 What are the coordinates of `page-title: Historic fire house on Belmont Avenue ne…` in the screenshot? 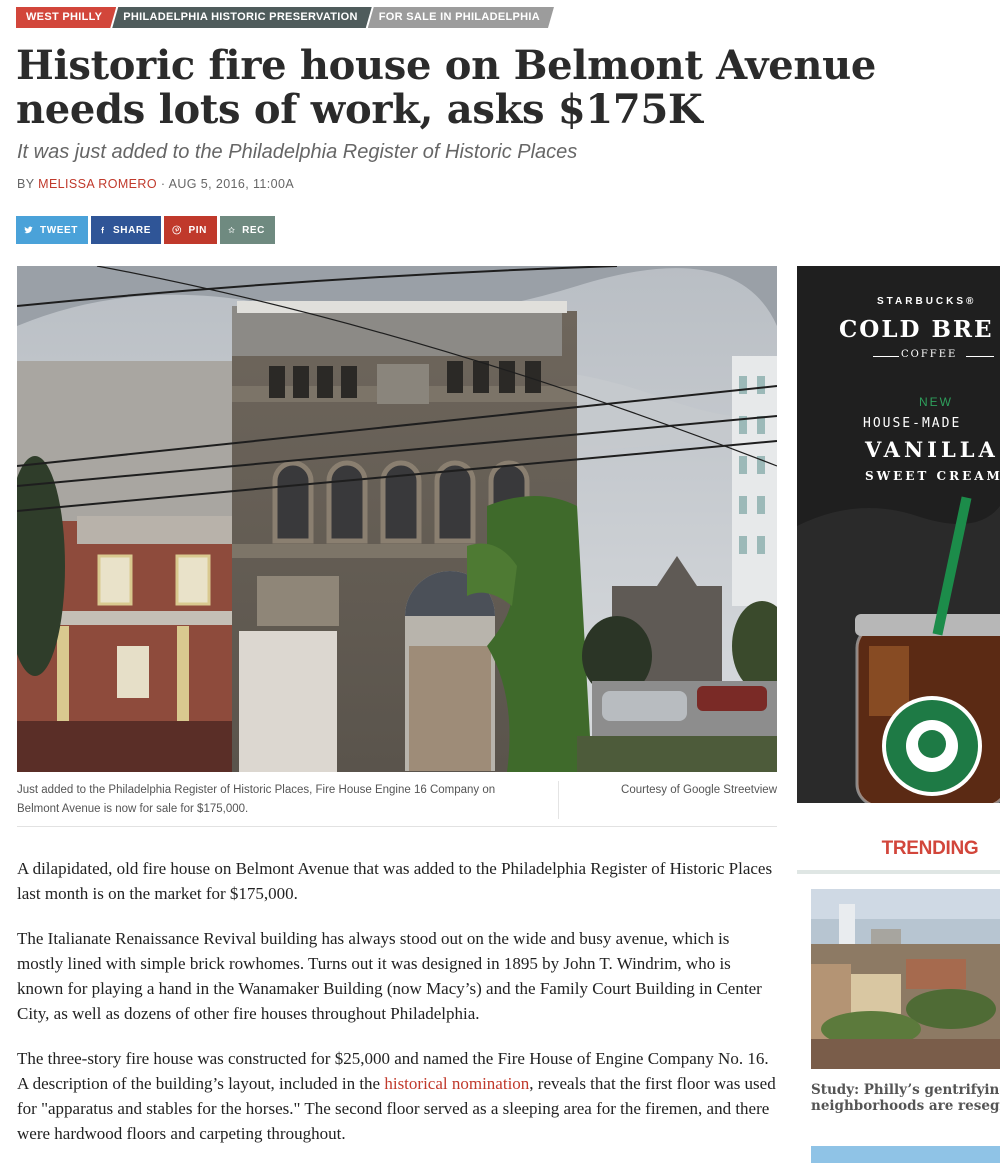 It's located at (446, 87).